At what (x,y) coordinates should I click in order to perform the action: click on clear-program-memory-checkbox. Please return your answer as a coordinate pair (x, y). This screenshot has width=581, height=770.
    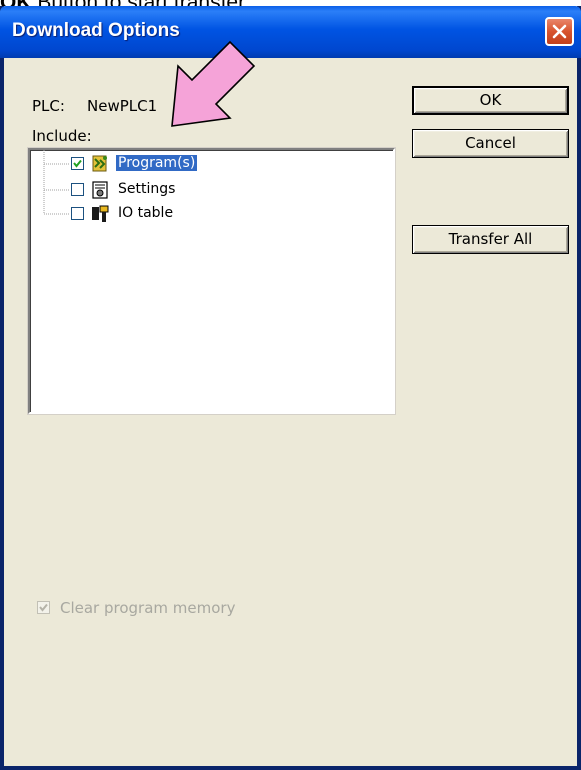
    Looking at the image, I should click on (43, 607).